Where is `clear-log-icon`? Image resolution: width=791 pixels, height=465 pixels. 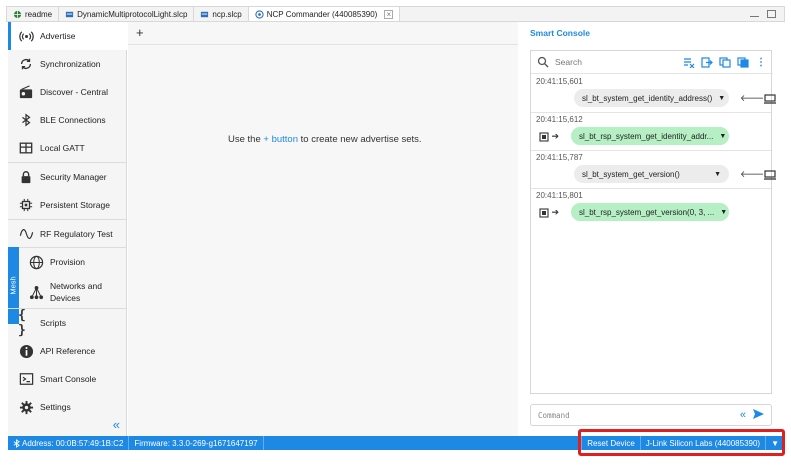
clear-log-icon is located at coordinates (689, 62).